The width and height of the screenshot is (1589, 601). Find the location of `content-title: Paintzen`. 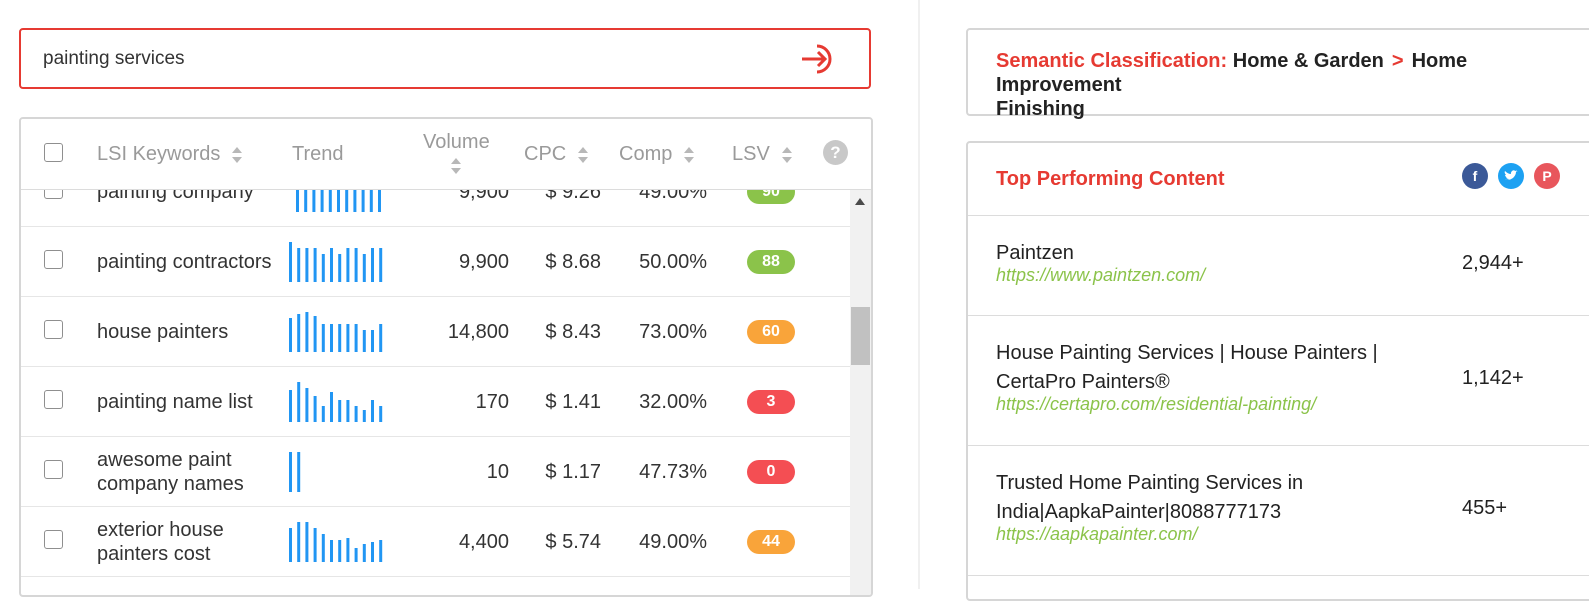

content-title: Paintzen is located at coordinates (1206, 253).